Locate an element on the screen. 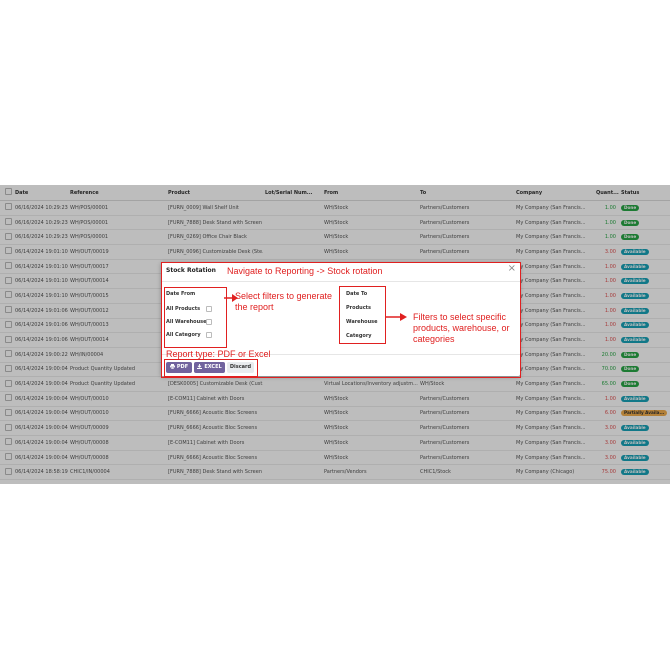  left-filters-highlight-box is located at coordinates (195, 317).